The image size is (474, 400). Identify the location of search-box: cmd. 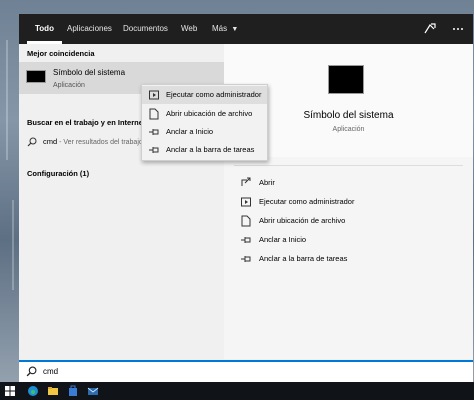
(246, 371).